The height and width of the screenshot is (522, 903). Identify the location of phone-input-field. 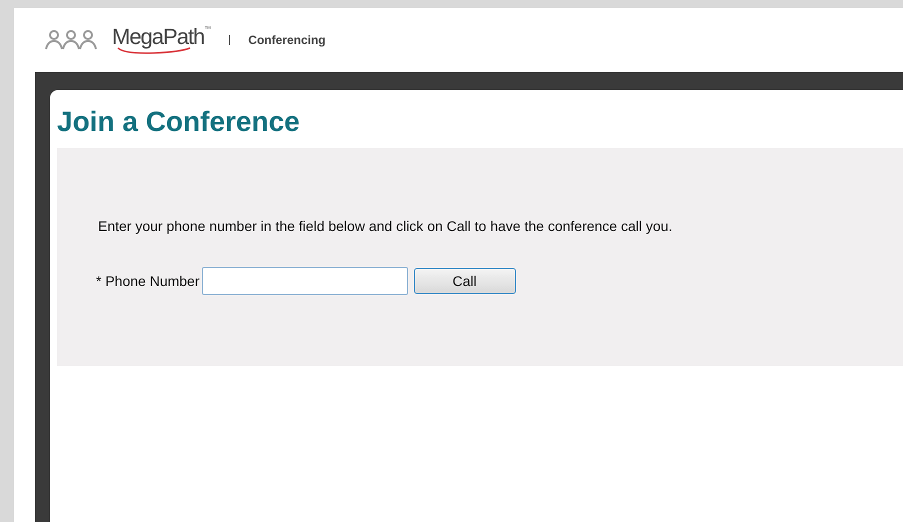
(305, 281).